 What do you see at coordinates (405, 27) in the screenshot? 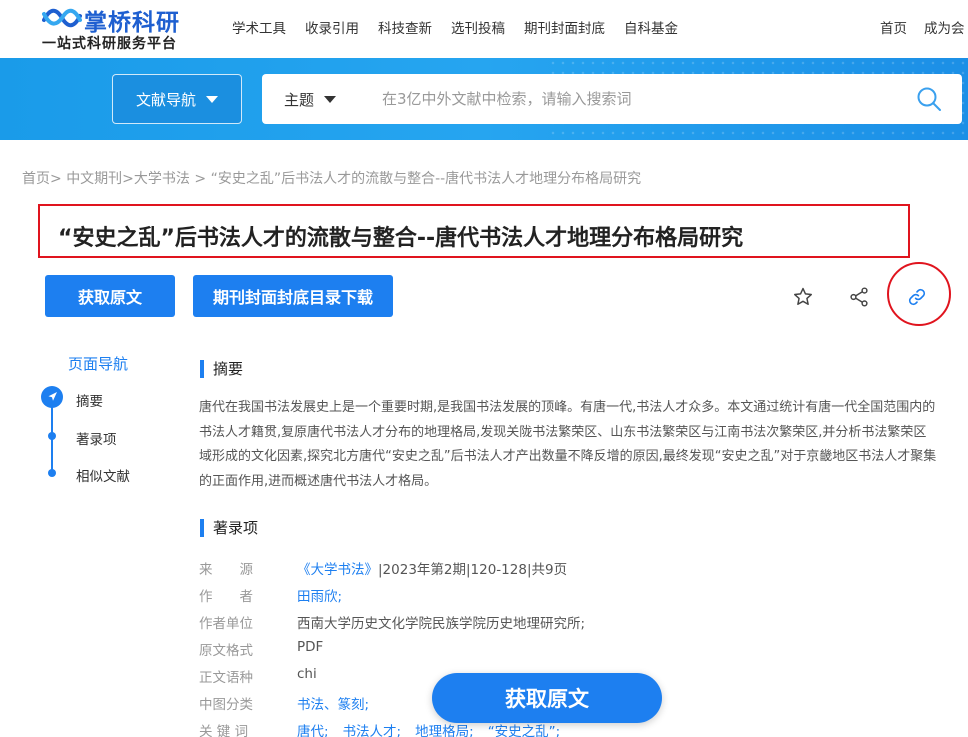
I see `nav-item-novelty-search: 科技查新` at bounding box center [405, 27].